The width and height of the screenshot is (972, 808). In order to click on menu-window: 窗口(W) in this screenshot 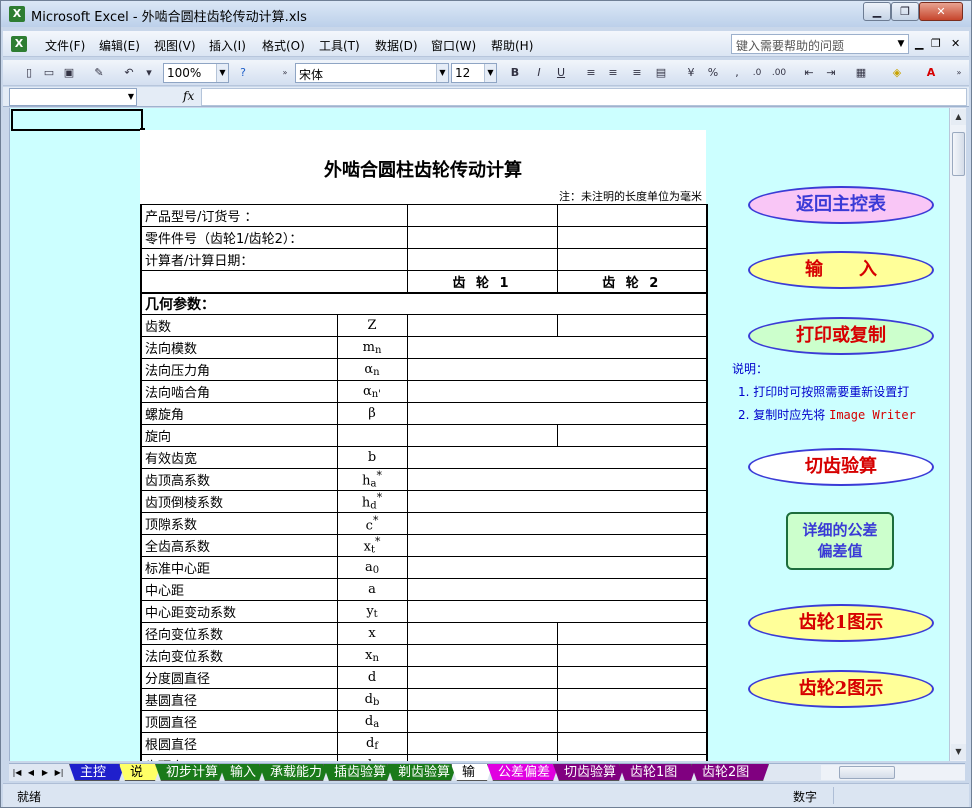, I will do `click(453, 45)`.